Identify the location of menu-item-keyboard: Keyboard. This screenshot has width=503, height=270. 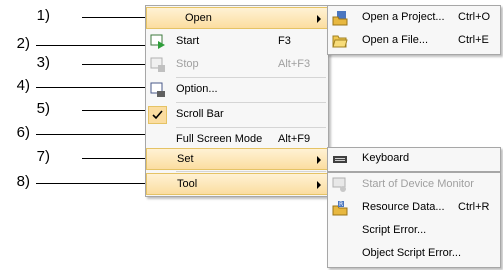
(414, 159).